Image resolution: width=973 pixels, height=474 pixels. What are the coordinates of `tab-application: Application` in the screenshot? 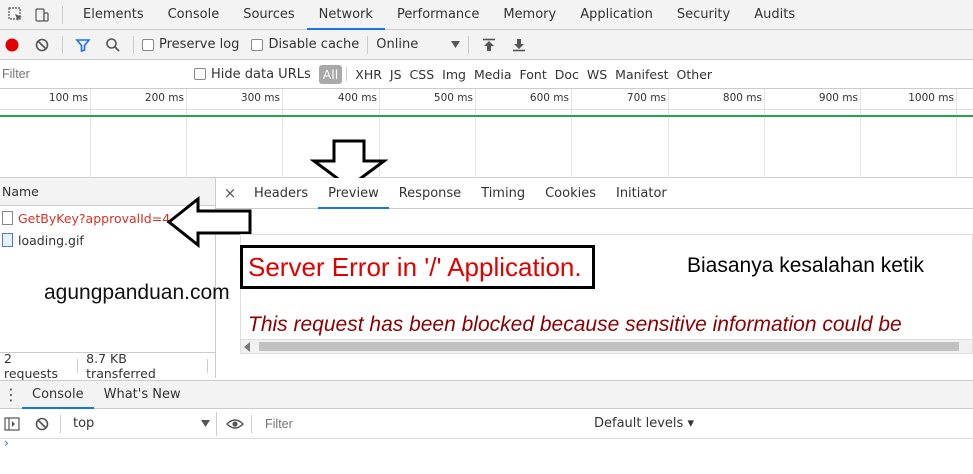 It's located at (616, 15).